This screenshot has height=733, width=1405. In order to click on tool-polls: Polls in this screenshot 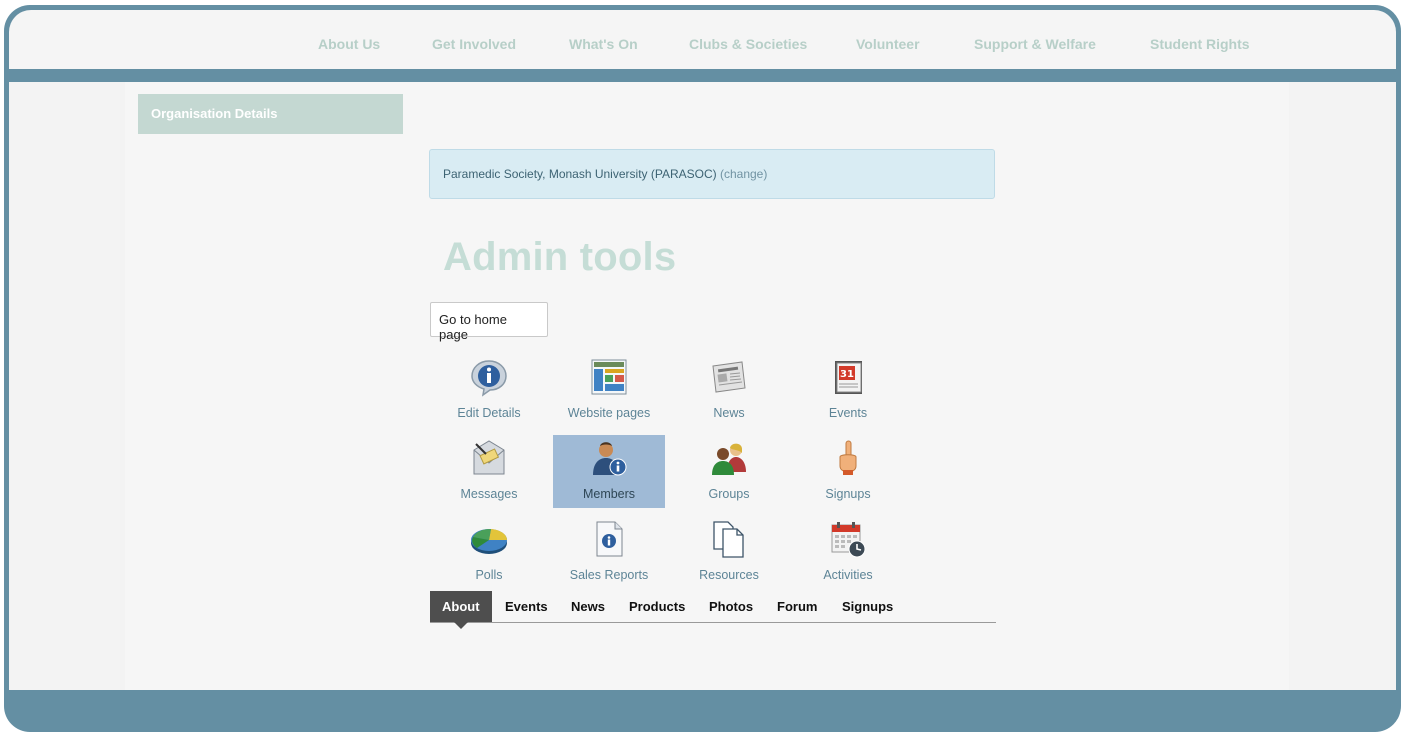, I will do `click(489, 552)`.